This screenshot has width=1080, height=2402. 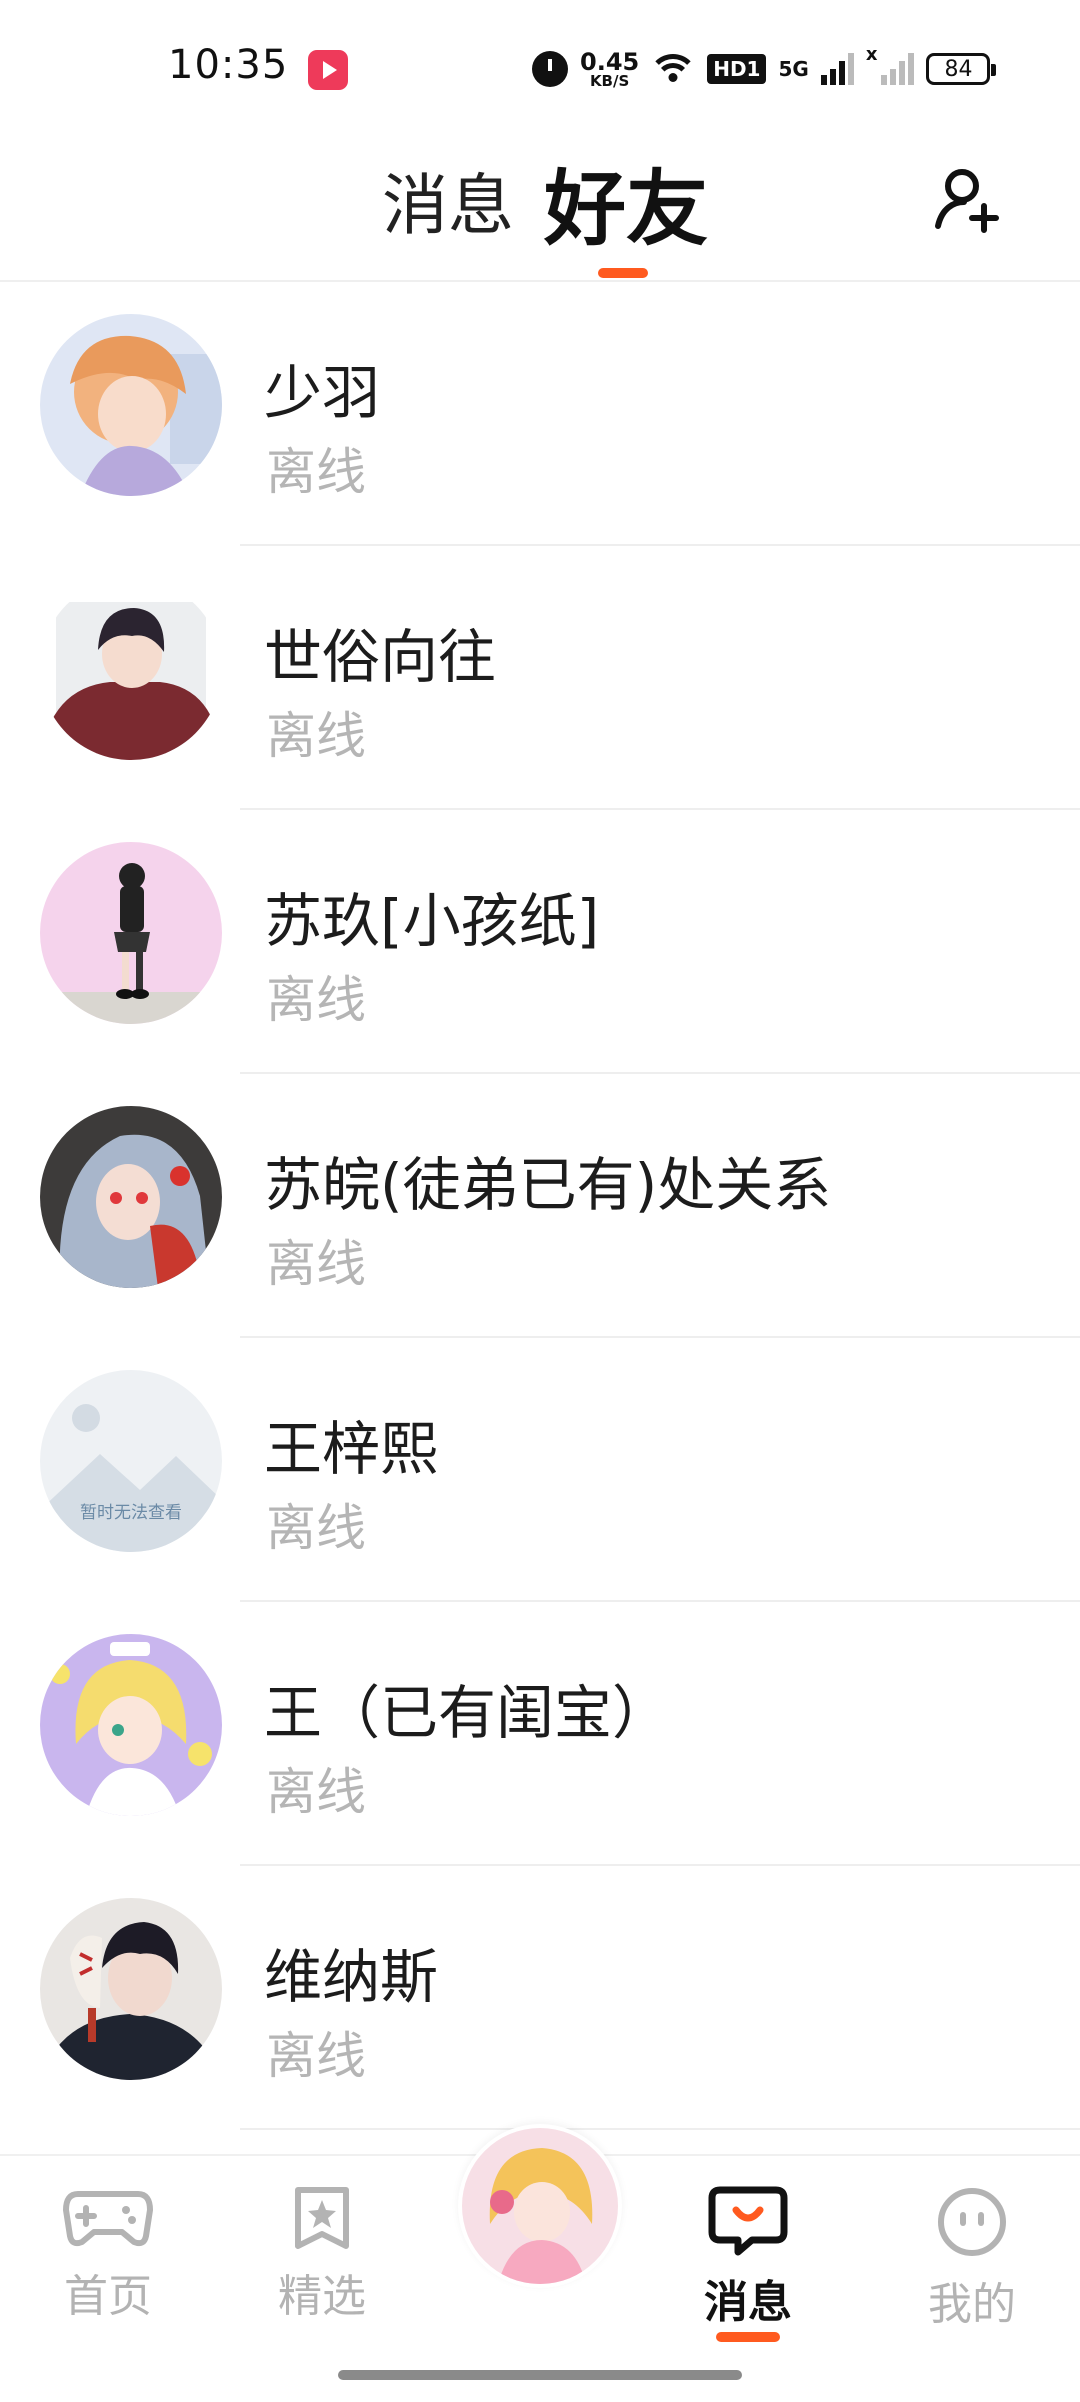 What do you see at coordinates (540, 2375) in the screenshot?
I see `home-indicator` at bounding box center [540, 2375].